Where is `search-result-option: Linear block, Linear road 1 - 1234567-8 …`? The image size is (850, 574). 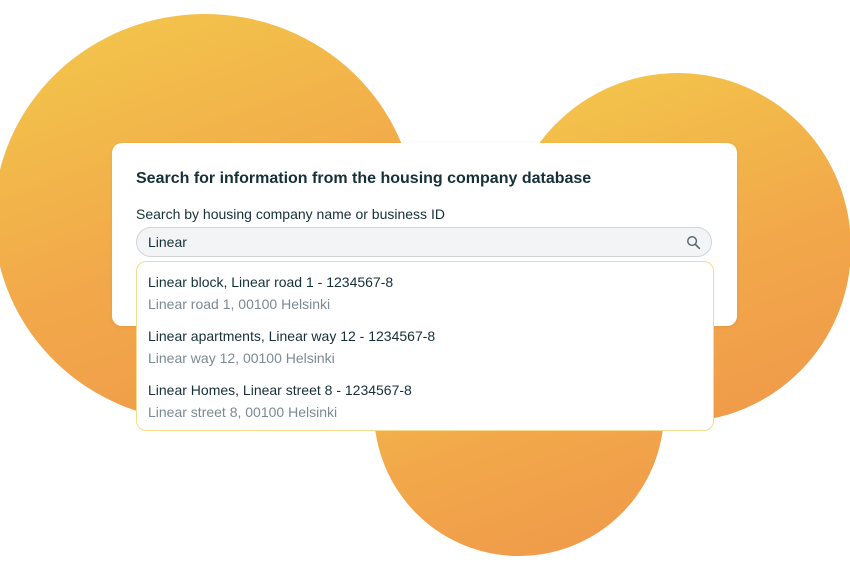 search-result-option: Linear block, Linear road 1 - 1234567-8 … is located at coordinates (423, 298).